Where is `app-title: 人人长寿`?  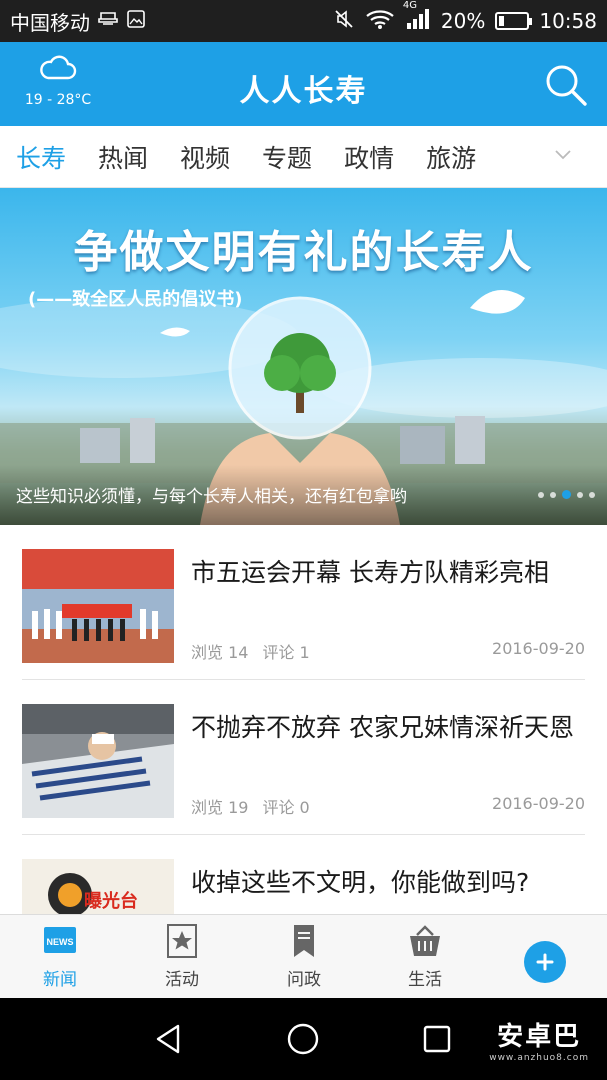 app-title: 人人长寿 is located at coordinates (303, 91).